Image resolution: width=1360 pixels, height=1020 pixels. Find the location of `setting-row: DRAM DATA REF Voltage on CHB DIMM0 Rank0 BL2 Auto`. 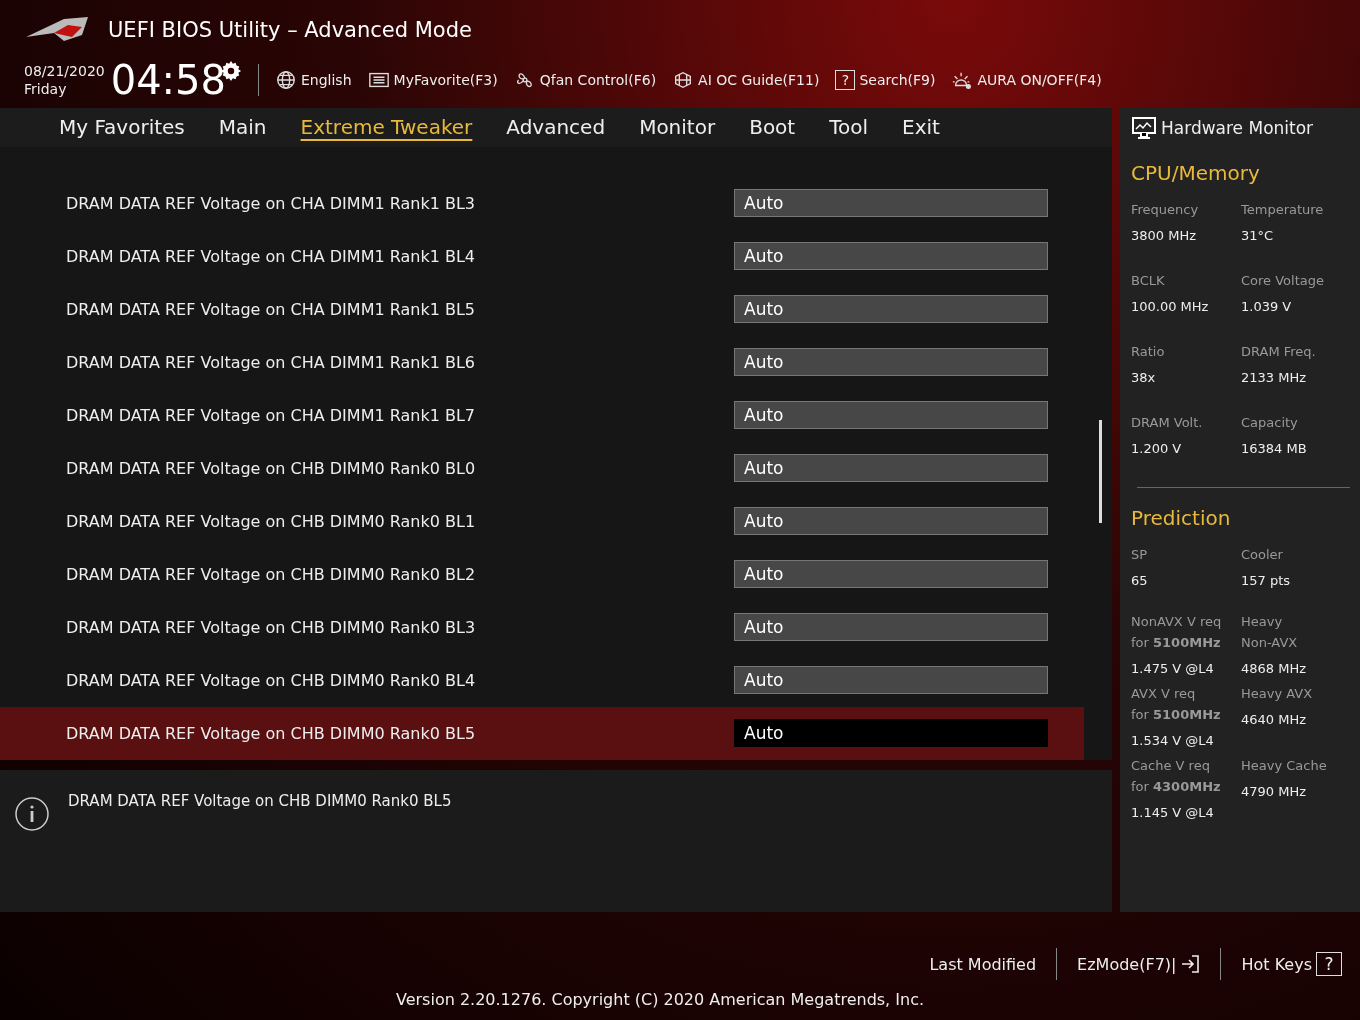

setting-row: DRAM DATA REF Voltage on CHB DIMM0 Rank0 BL2 Auto is located at coordinates (542, 574).